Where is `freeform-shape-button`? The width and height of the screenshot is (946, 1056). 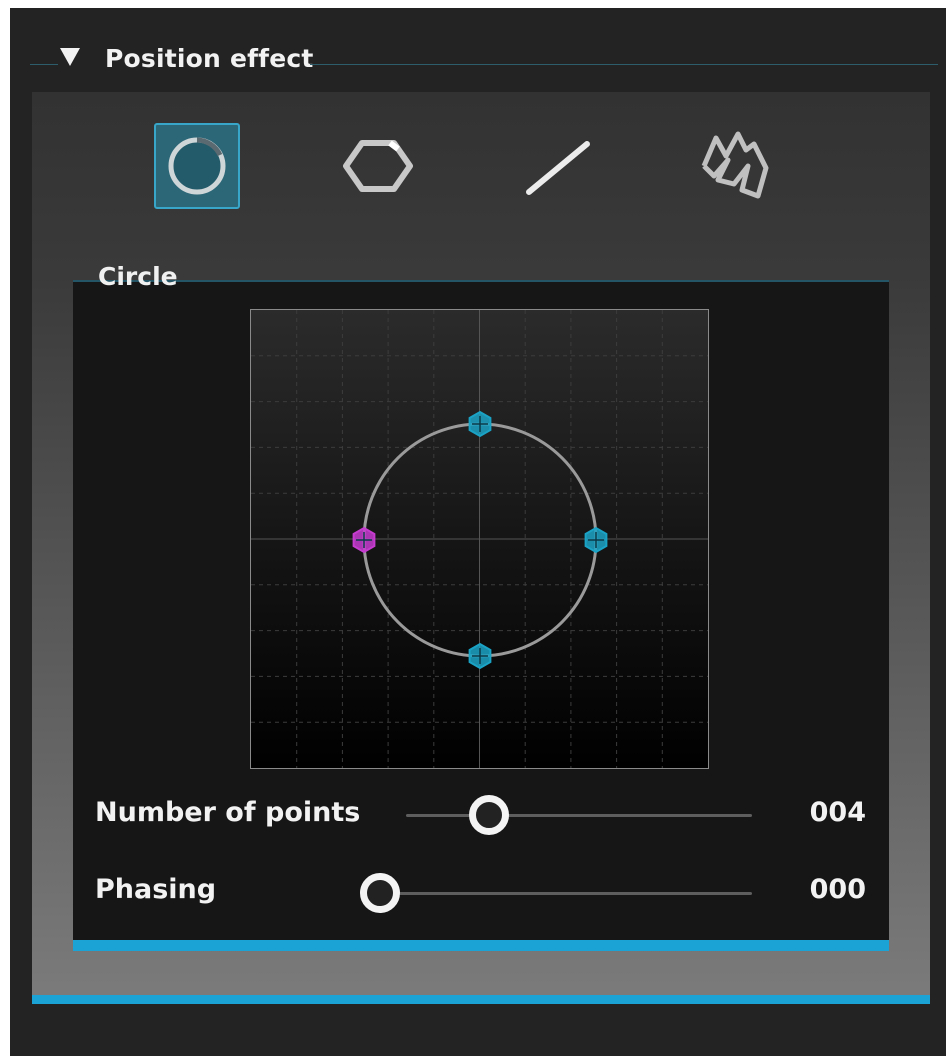 freeform-shape-button is located at coordinates (736, 166).